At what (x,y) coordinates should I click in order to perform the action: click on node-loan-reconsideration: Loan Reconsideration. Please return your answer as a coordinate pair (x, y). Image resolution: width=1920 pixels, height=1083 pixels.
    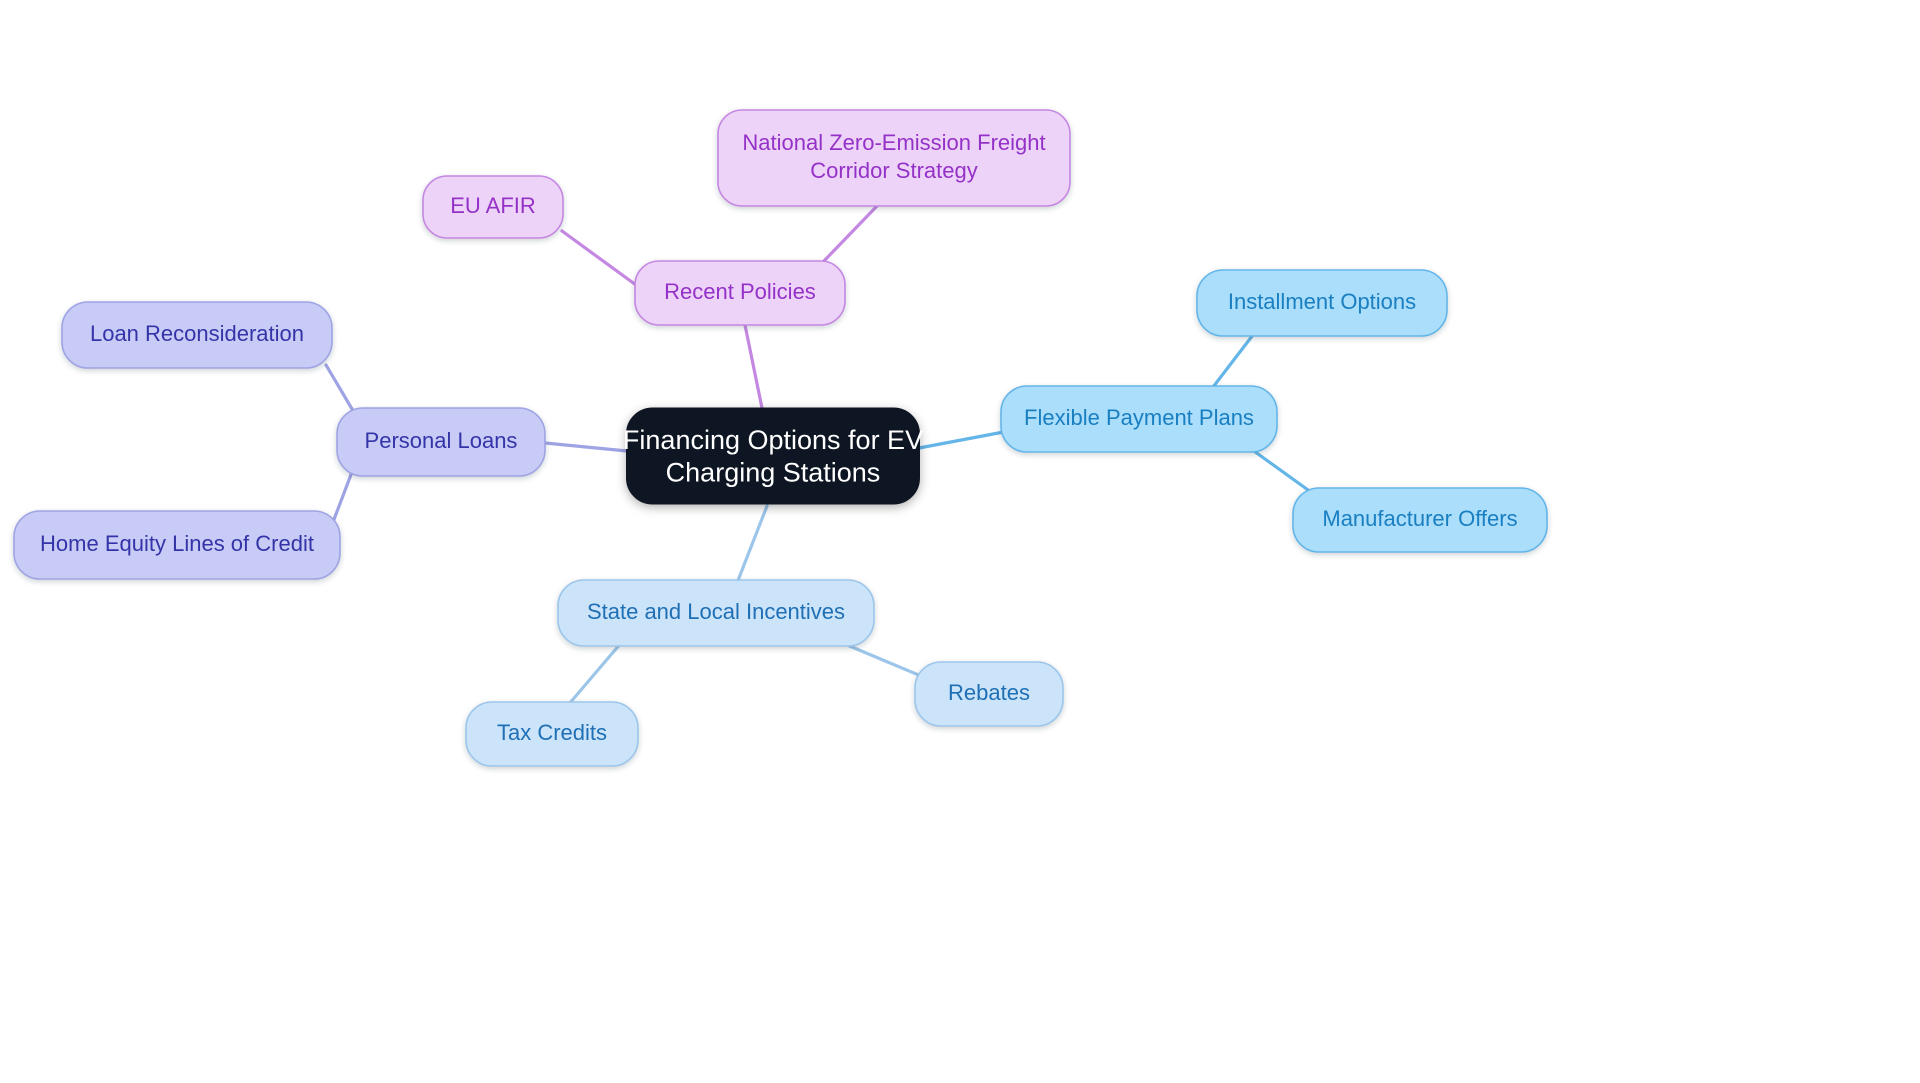
    Looking at the image, I should click on (197, 335).